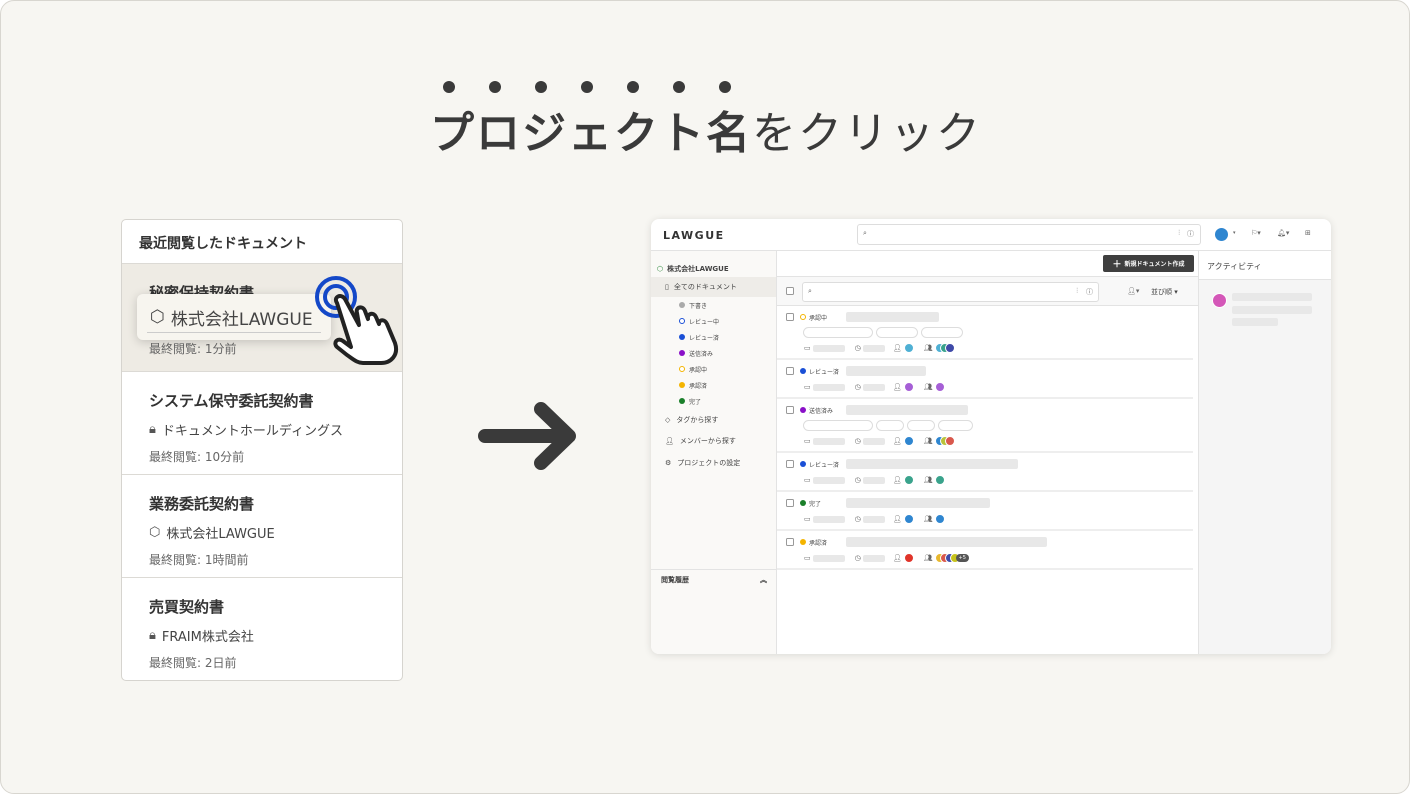 The image size is (1410, 794). Describe the element at coordinates (713, 264) in the screenshot. I see `sidebar-org: ⬡ 株式会社LAWGUE` at that location.